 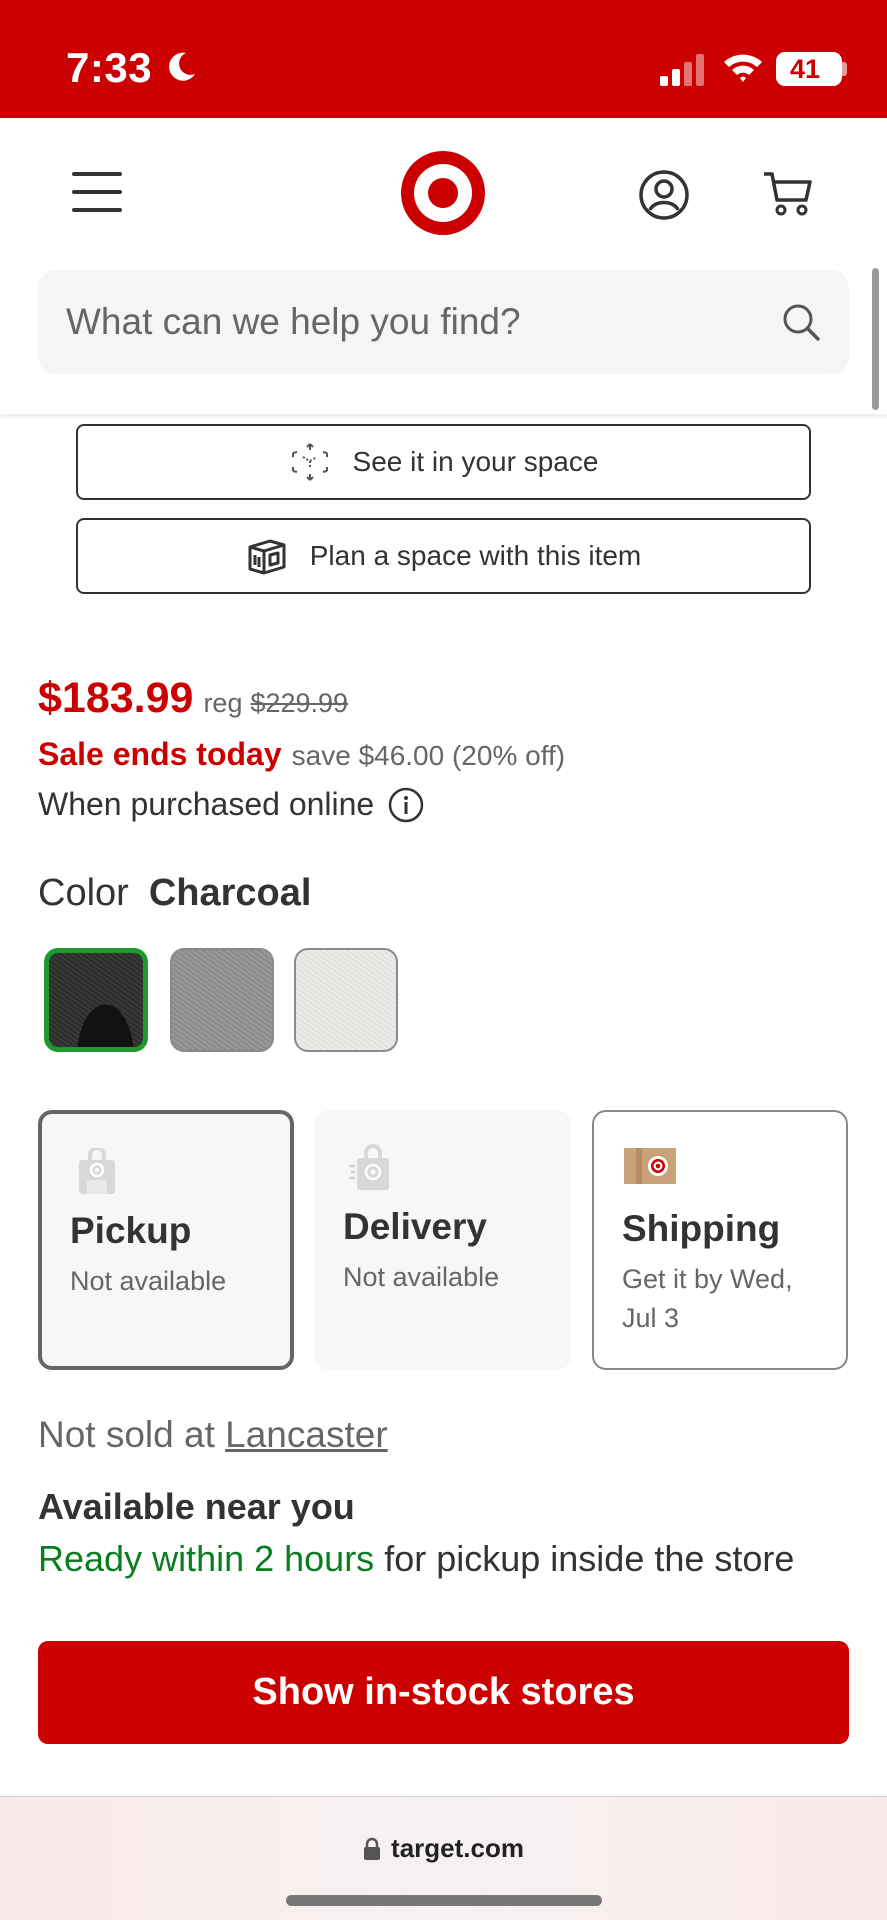 What do you see at coordinates (309, 462) in the screenshot?
I see `ar-cube-icon` at bounding box center [309, 462].